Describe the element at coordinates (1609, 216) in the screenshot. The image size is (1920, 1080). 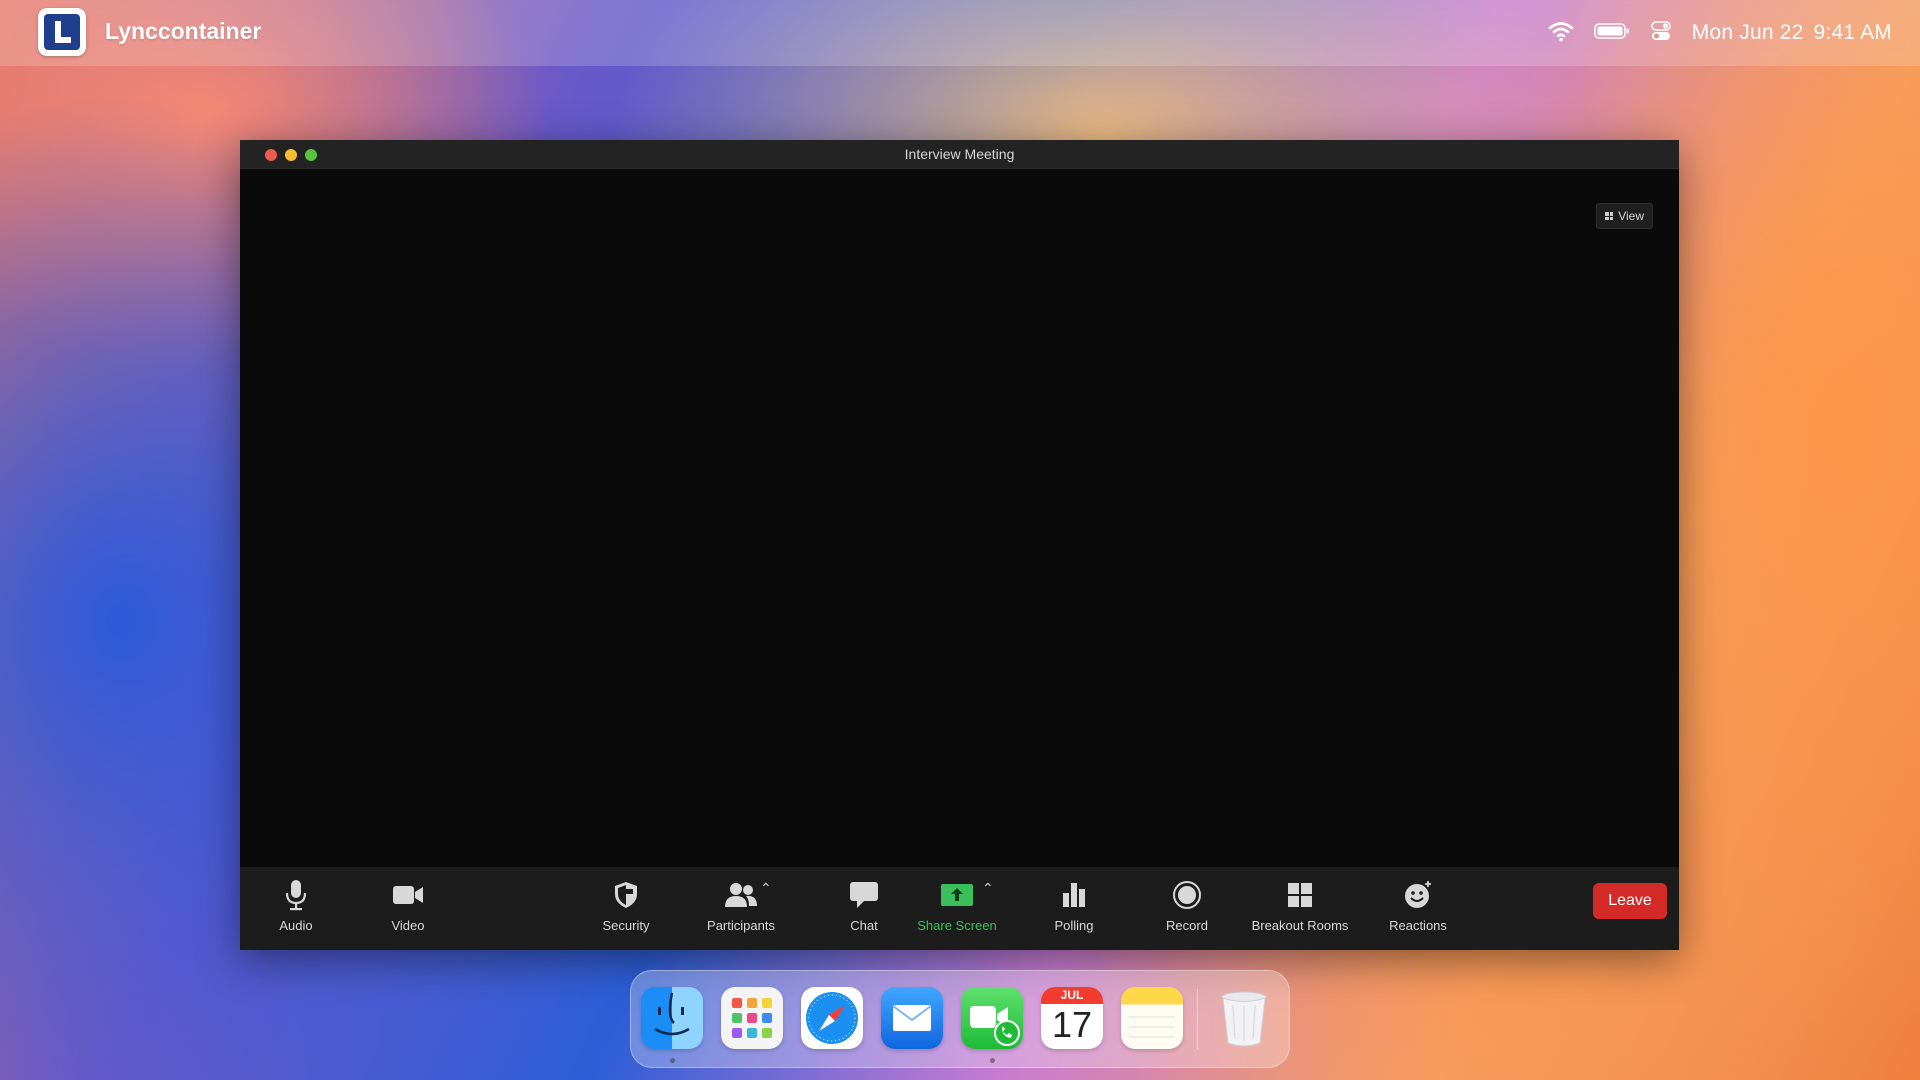
I see `grid-view-icon` at that location.